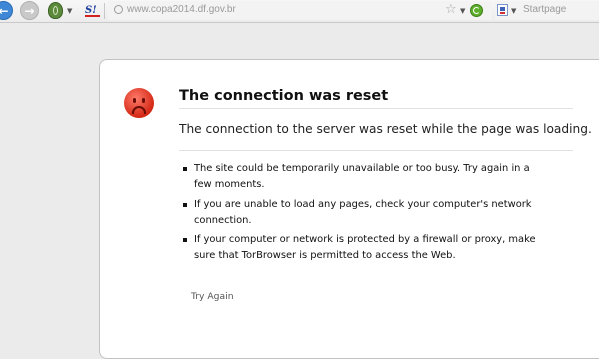 This screenshot has width=599, height=359. What do you see at coordinates (376, 108) in the screenshot?
I see `title-divider` at bounding box center [376, 108].